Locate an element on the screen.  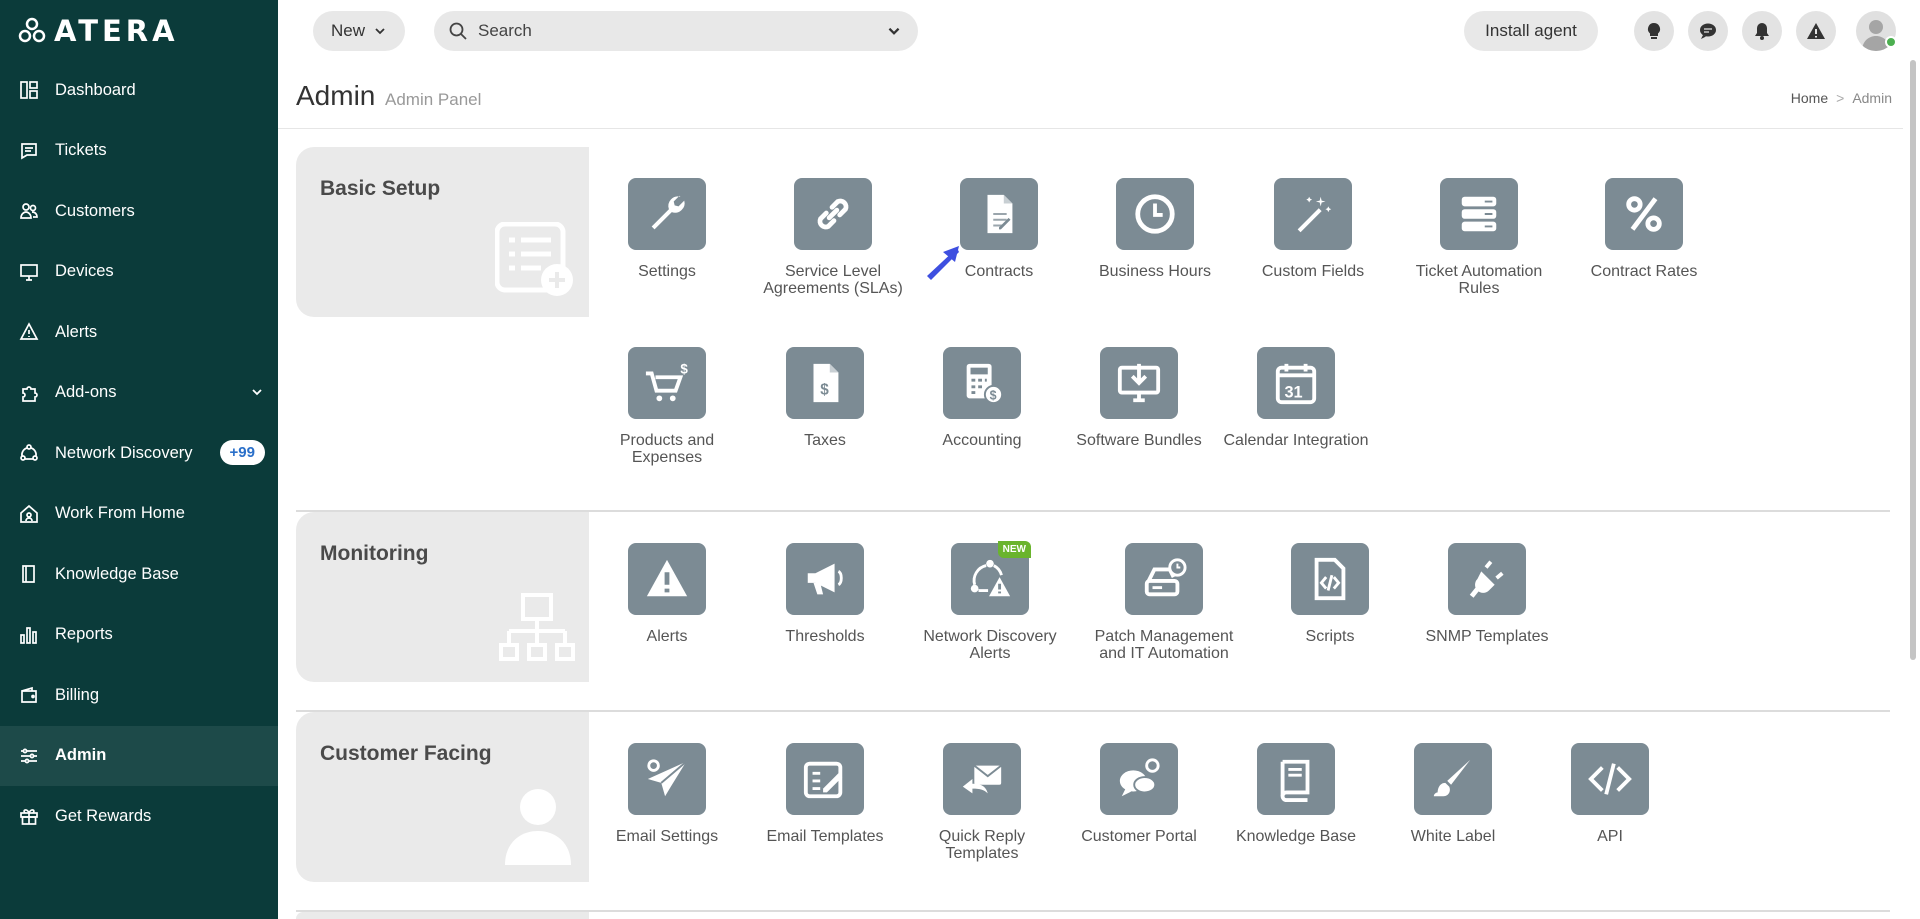
sidebar-item-label: Tickets is located at coordinates (81, 150).